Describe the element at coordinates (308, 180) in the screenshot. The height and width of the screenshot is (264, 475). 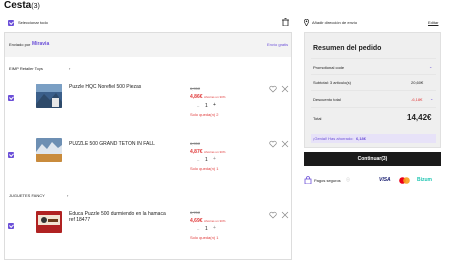
I see `shopping-bag-icon` at that location.